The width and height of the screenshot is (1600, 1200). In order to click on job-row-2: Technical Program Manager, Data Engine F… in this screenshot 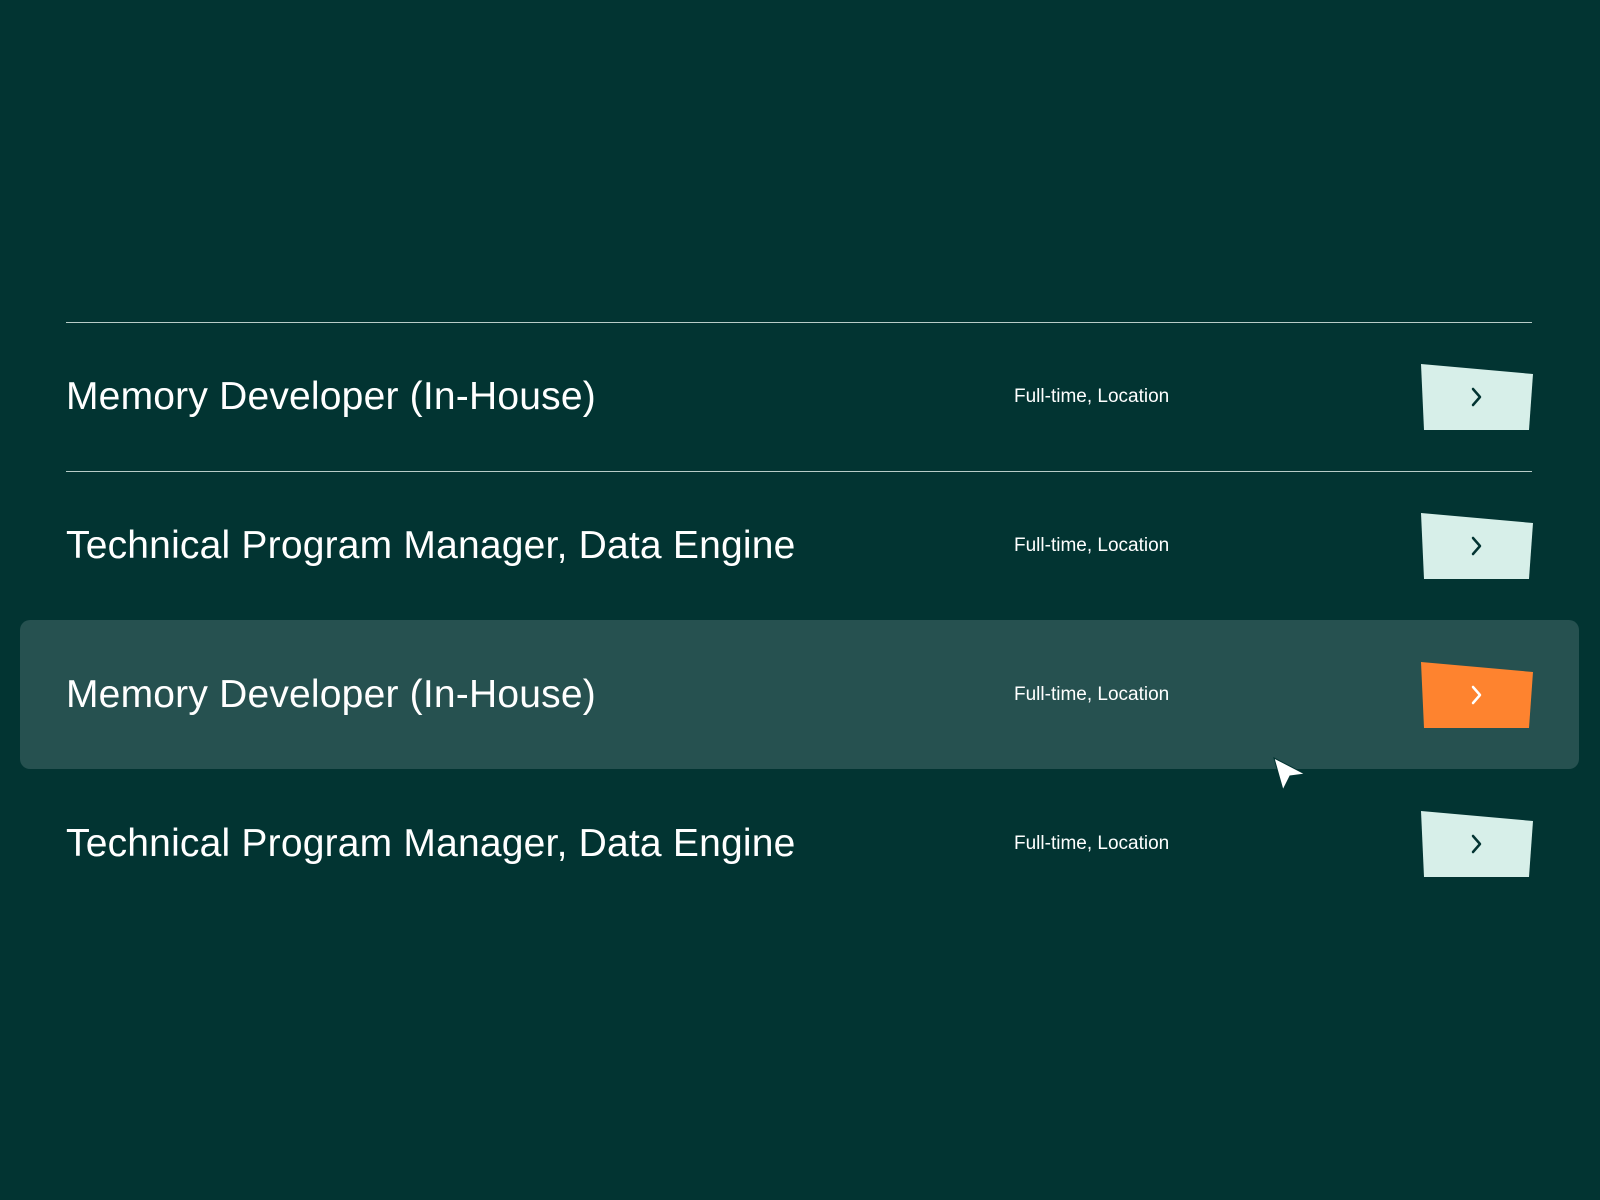, I will do `click(799, 545)`.